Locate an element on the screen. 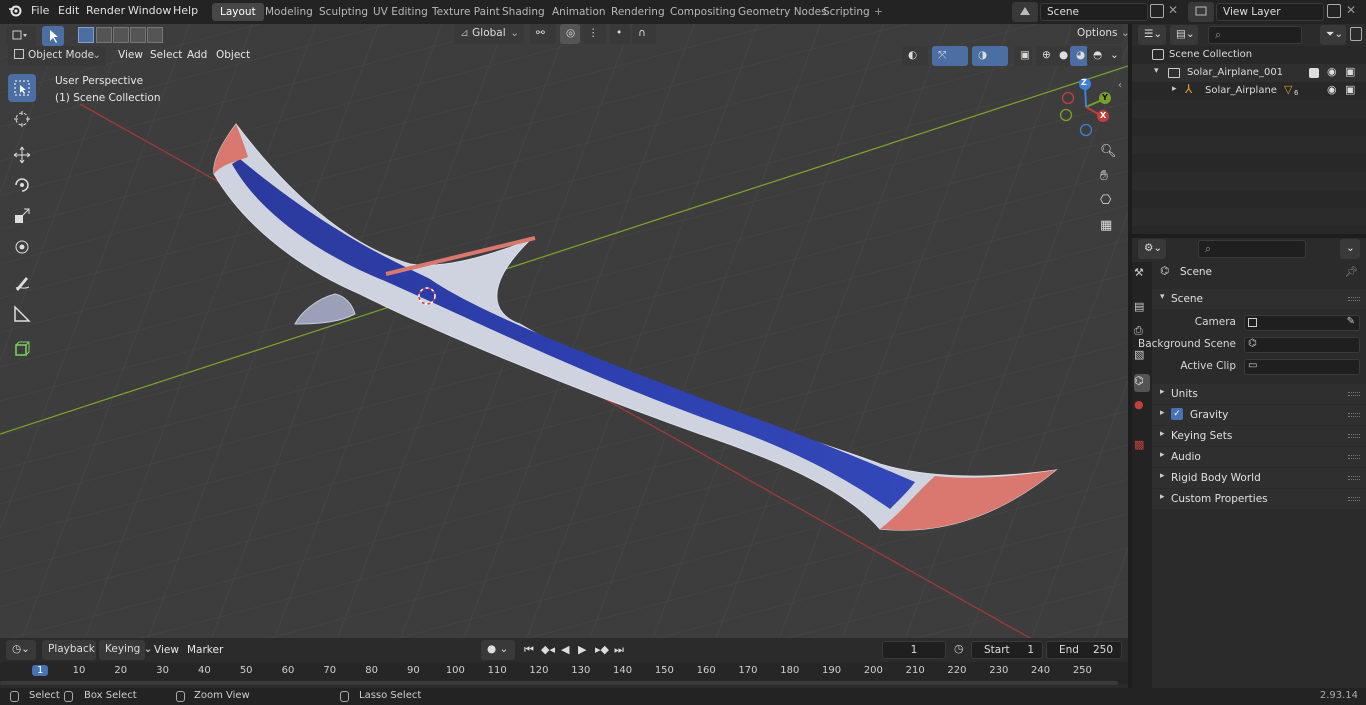 Image resolution: width=1366 pixels, height=705 pixels. collection-render-camera-icon: ▣ is located at coordinates (1350, 71).